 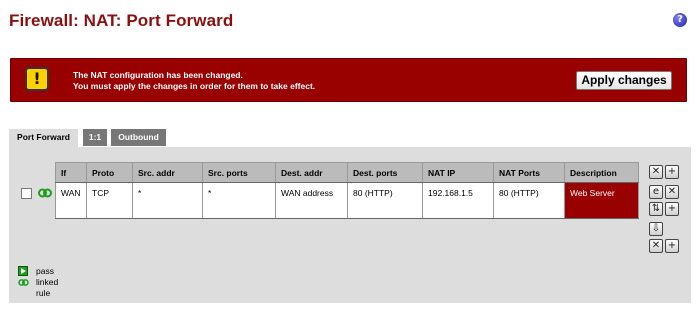 What do you see at coordinates (71, 172) in the screenshot?
I see `col-header-if: If` at bounding box center [71, 172].